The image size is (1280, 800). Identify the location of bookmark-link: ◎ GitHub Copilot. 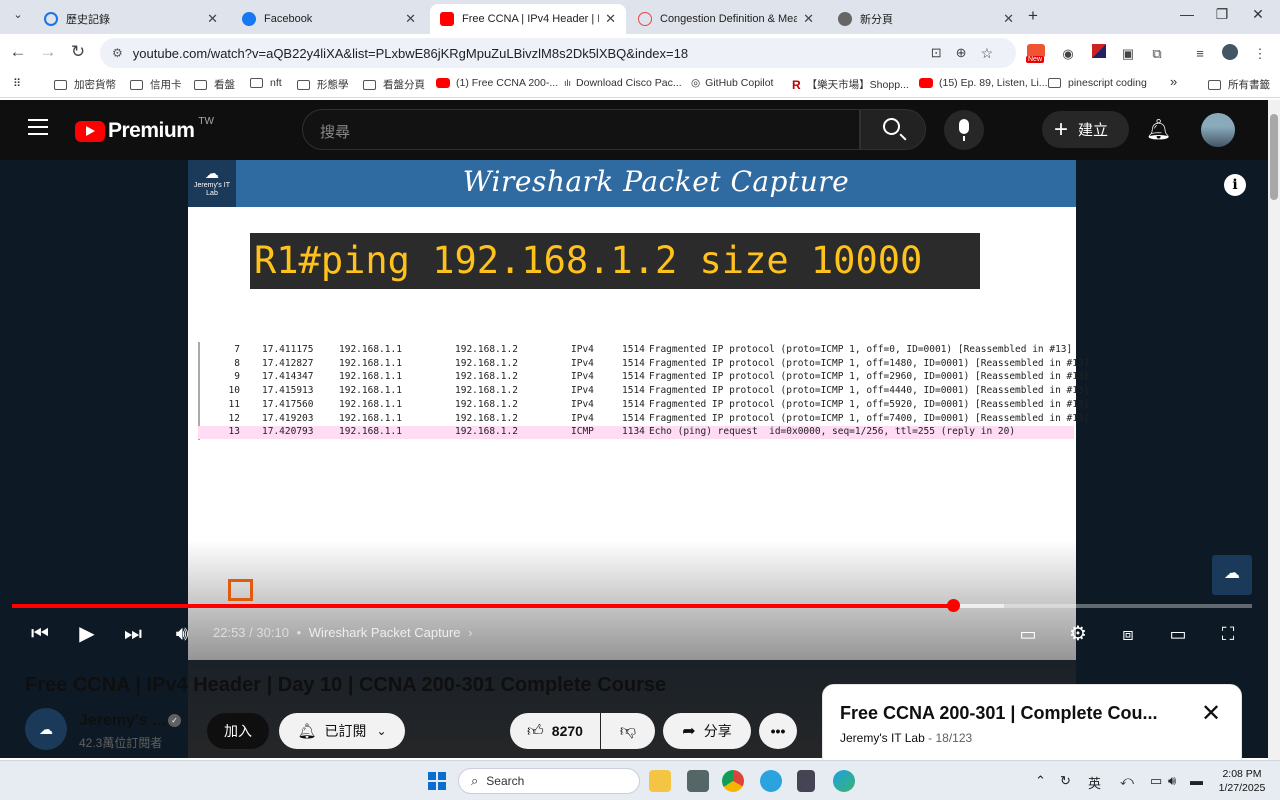
(732, 83).